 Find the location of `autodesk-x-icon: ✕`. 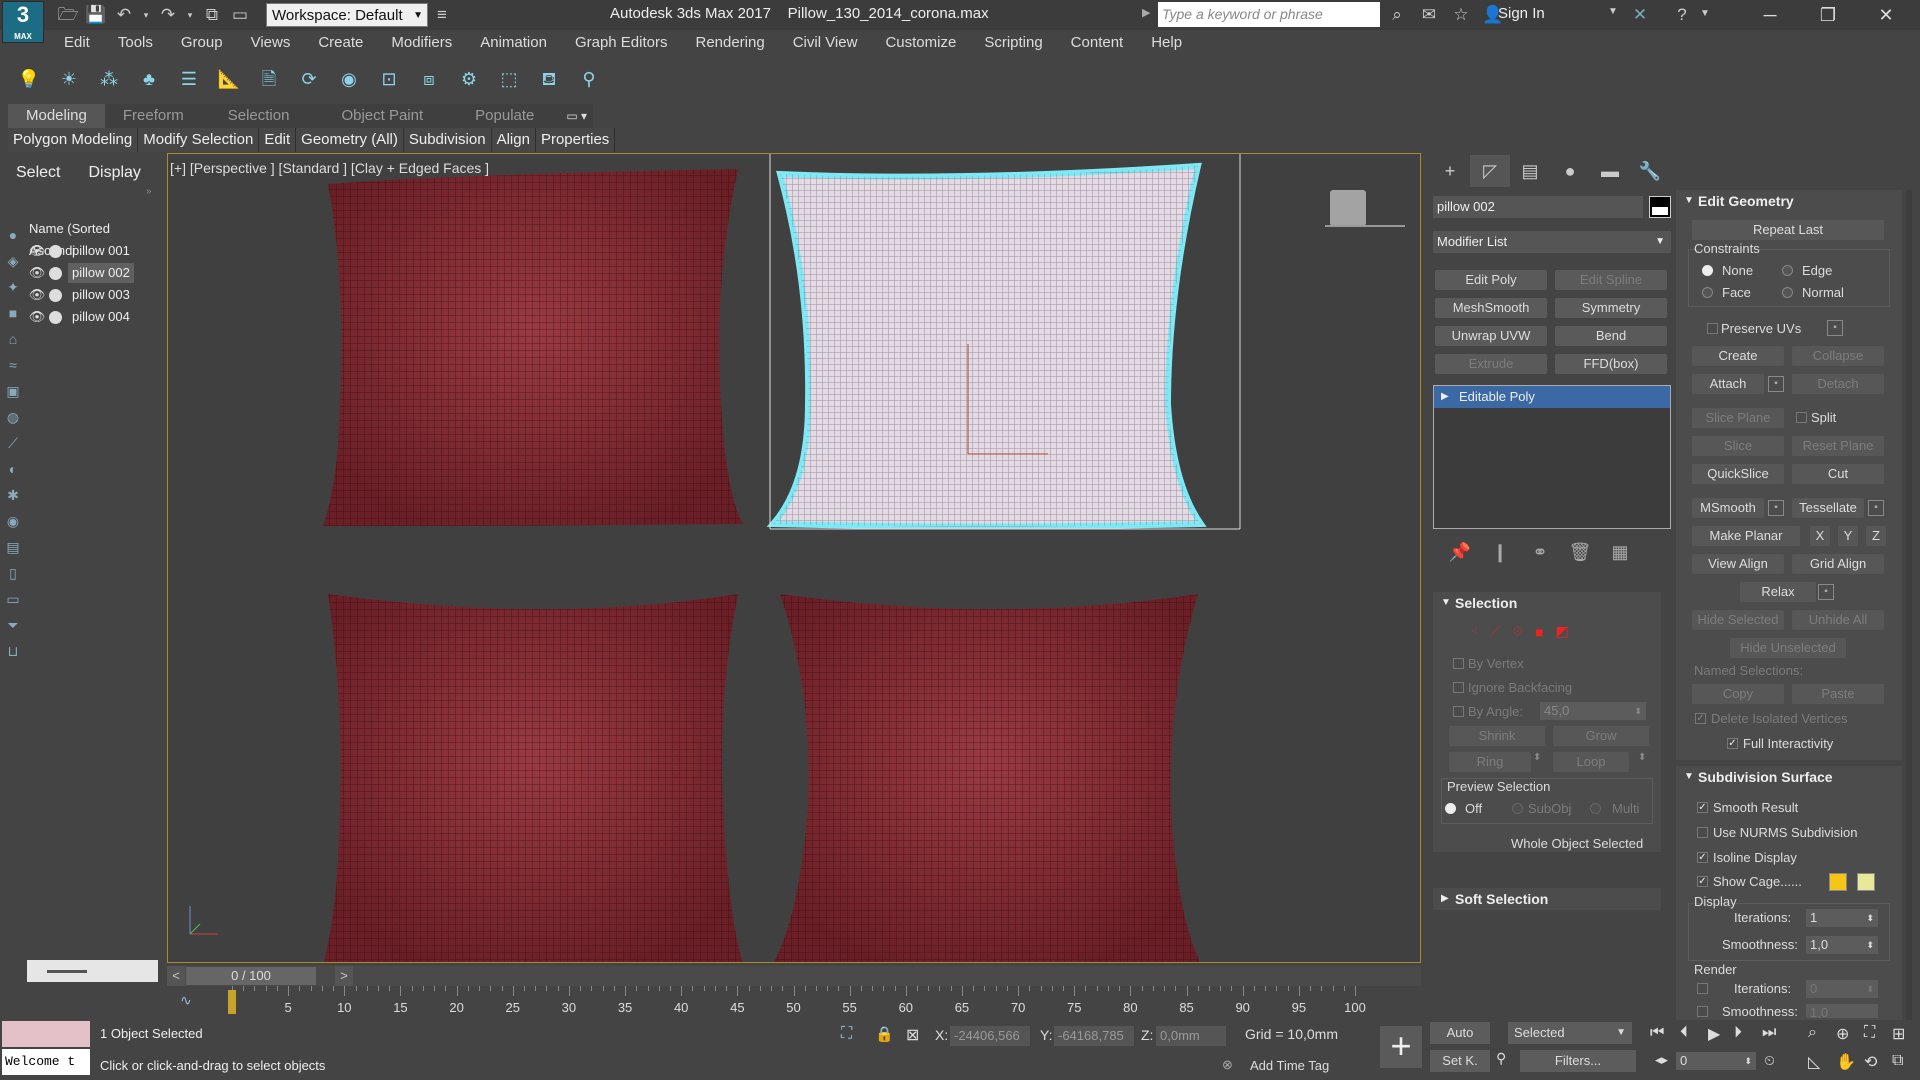

autodesk-x-icon: ✕ is located at coordinates (1640, 15).